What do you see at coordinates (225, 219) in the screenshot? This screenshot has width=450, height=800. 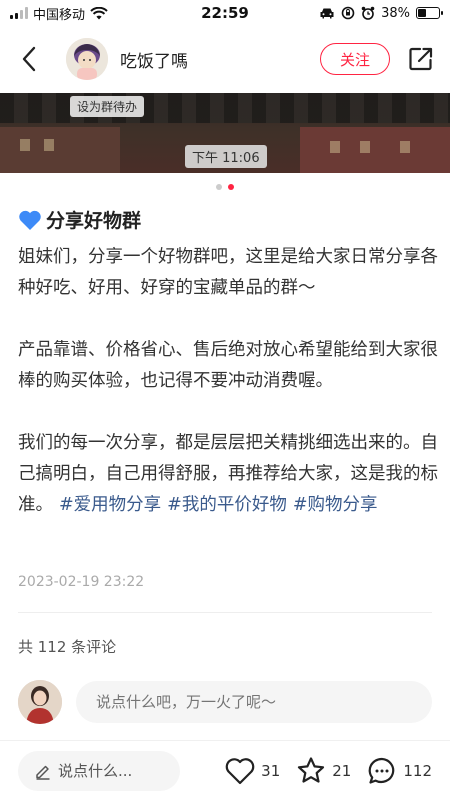 I see `post-title: 分享好物群` at bounding box center [225, 219].